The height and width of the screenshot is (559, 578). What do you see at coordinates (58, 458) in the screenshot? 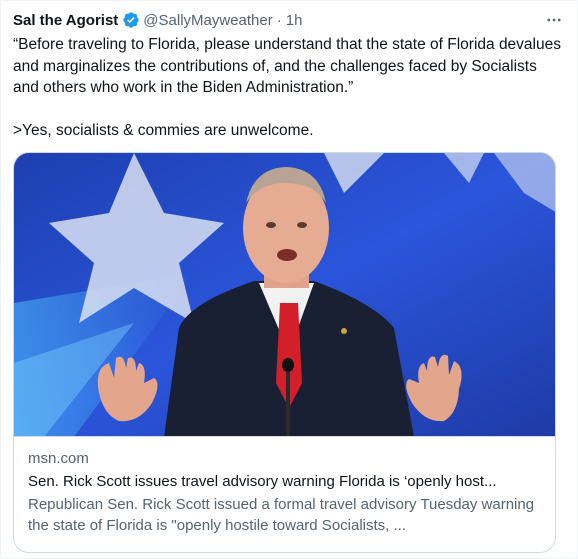
I see `card-domain: msn.com` at bounding box center [58, 458].